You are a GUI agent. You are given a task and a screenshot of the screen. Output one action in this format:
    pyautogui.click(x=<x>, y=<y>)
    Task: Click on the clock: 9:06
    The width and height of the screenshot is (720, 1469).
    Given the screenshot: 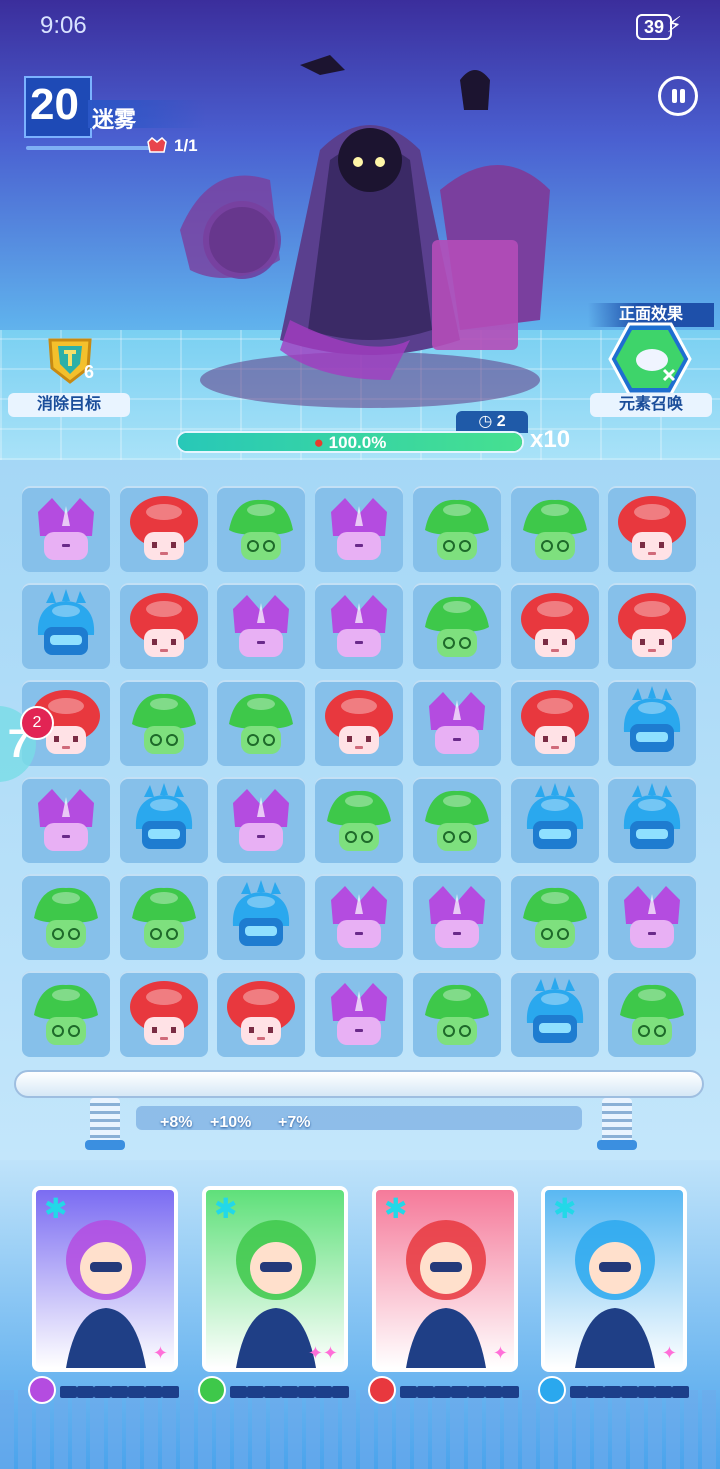 What is the action you would take?
    pyautogui.click(x=63, y=25)
    